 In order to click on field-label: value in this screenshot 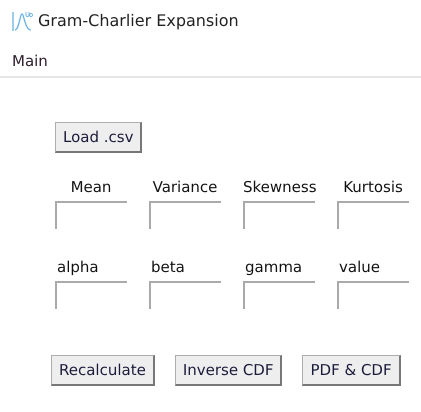, I will do `click(359, 267)`.